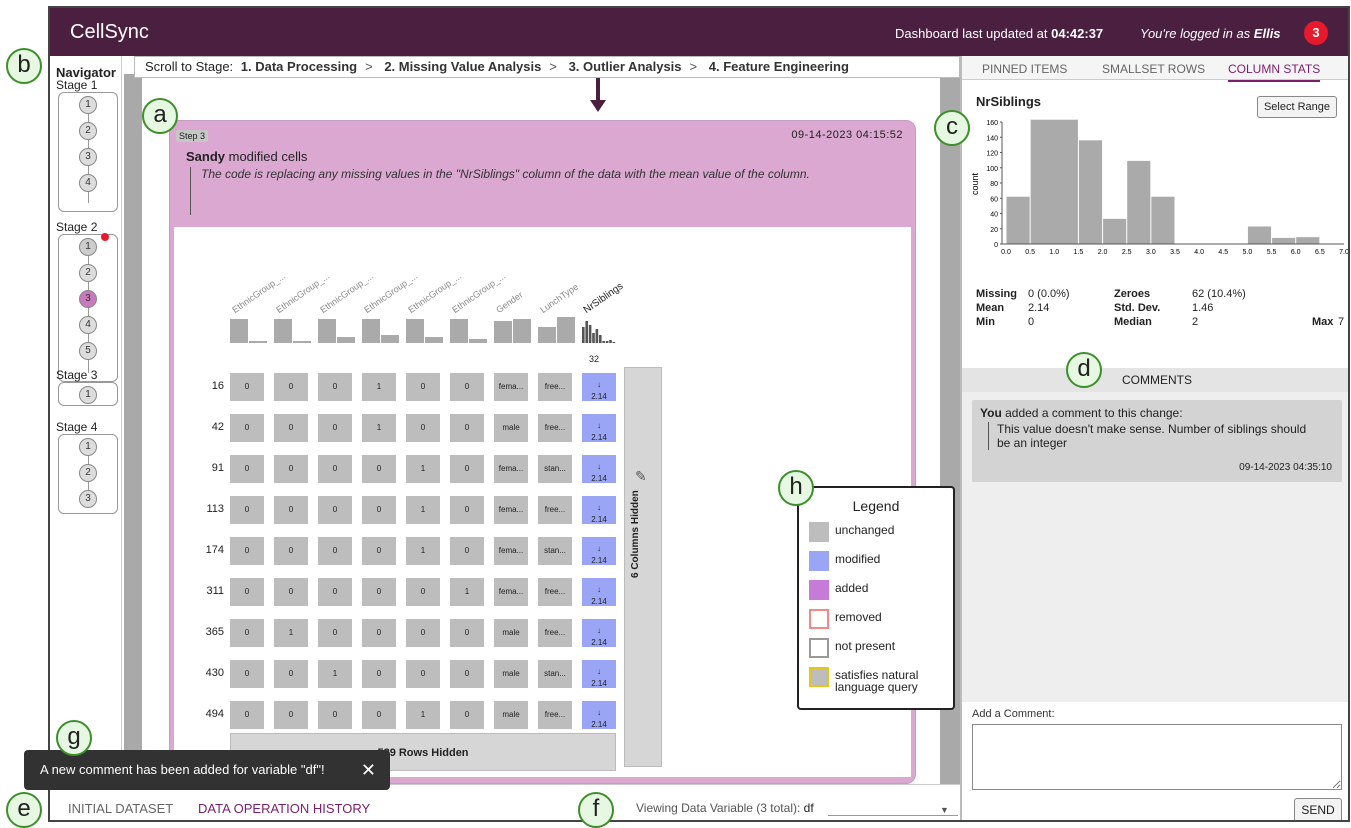 Image resolution: width=1351 pixels, height=828 pixels. I want to click on step-node: 4, so click(88, 183).